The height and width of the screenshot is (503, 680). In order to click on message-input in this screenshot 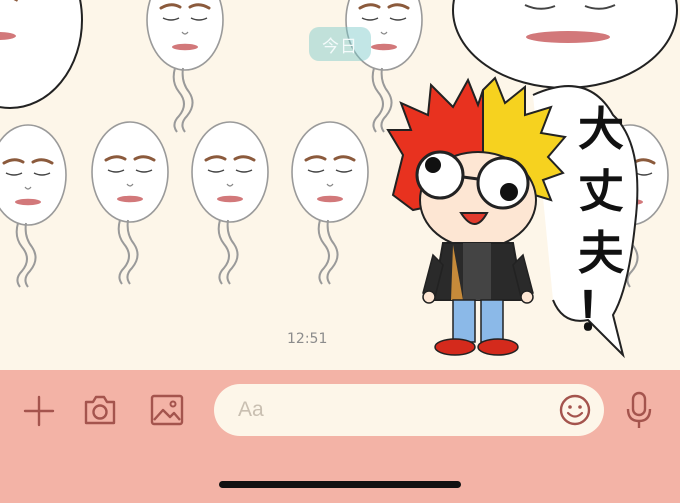, I will do `click(409, 410)`.